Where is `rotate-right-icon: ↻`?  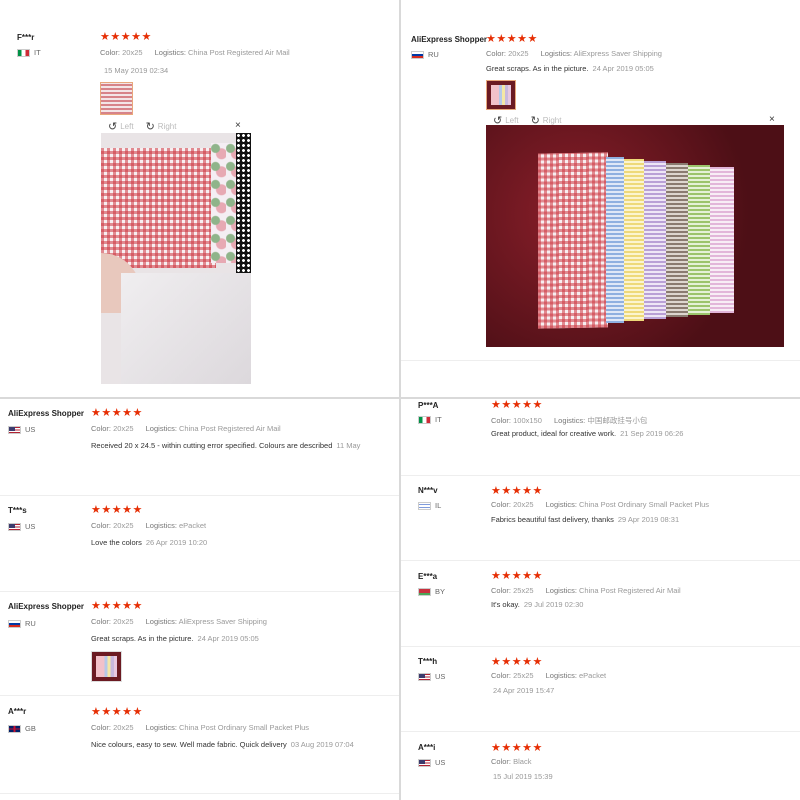 rotate-right-icon: ↻ is located at coordinates (150, 126).